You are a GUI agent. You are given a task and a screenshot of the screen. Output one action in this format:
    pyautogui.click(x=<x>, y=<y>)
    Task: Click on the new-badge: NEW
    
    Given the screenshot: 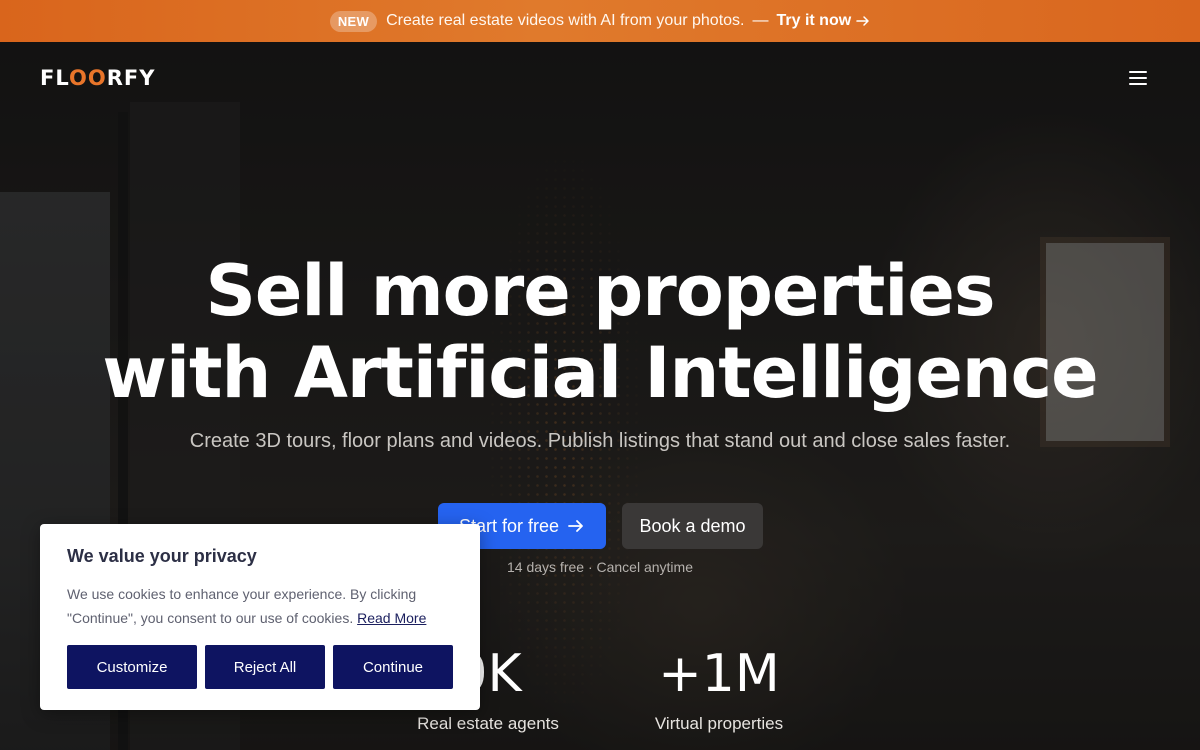 What is the action you would take?
    pyautogui.click(x=353, y=21)
    